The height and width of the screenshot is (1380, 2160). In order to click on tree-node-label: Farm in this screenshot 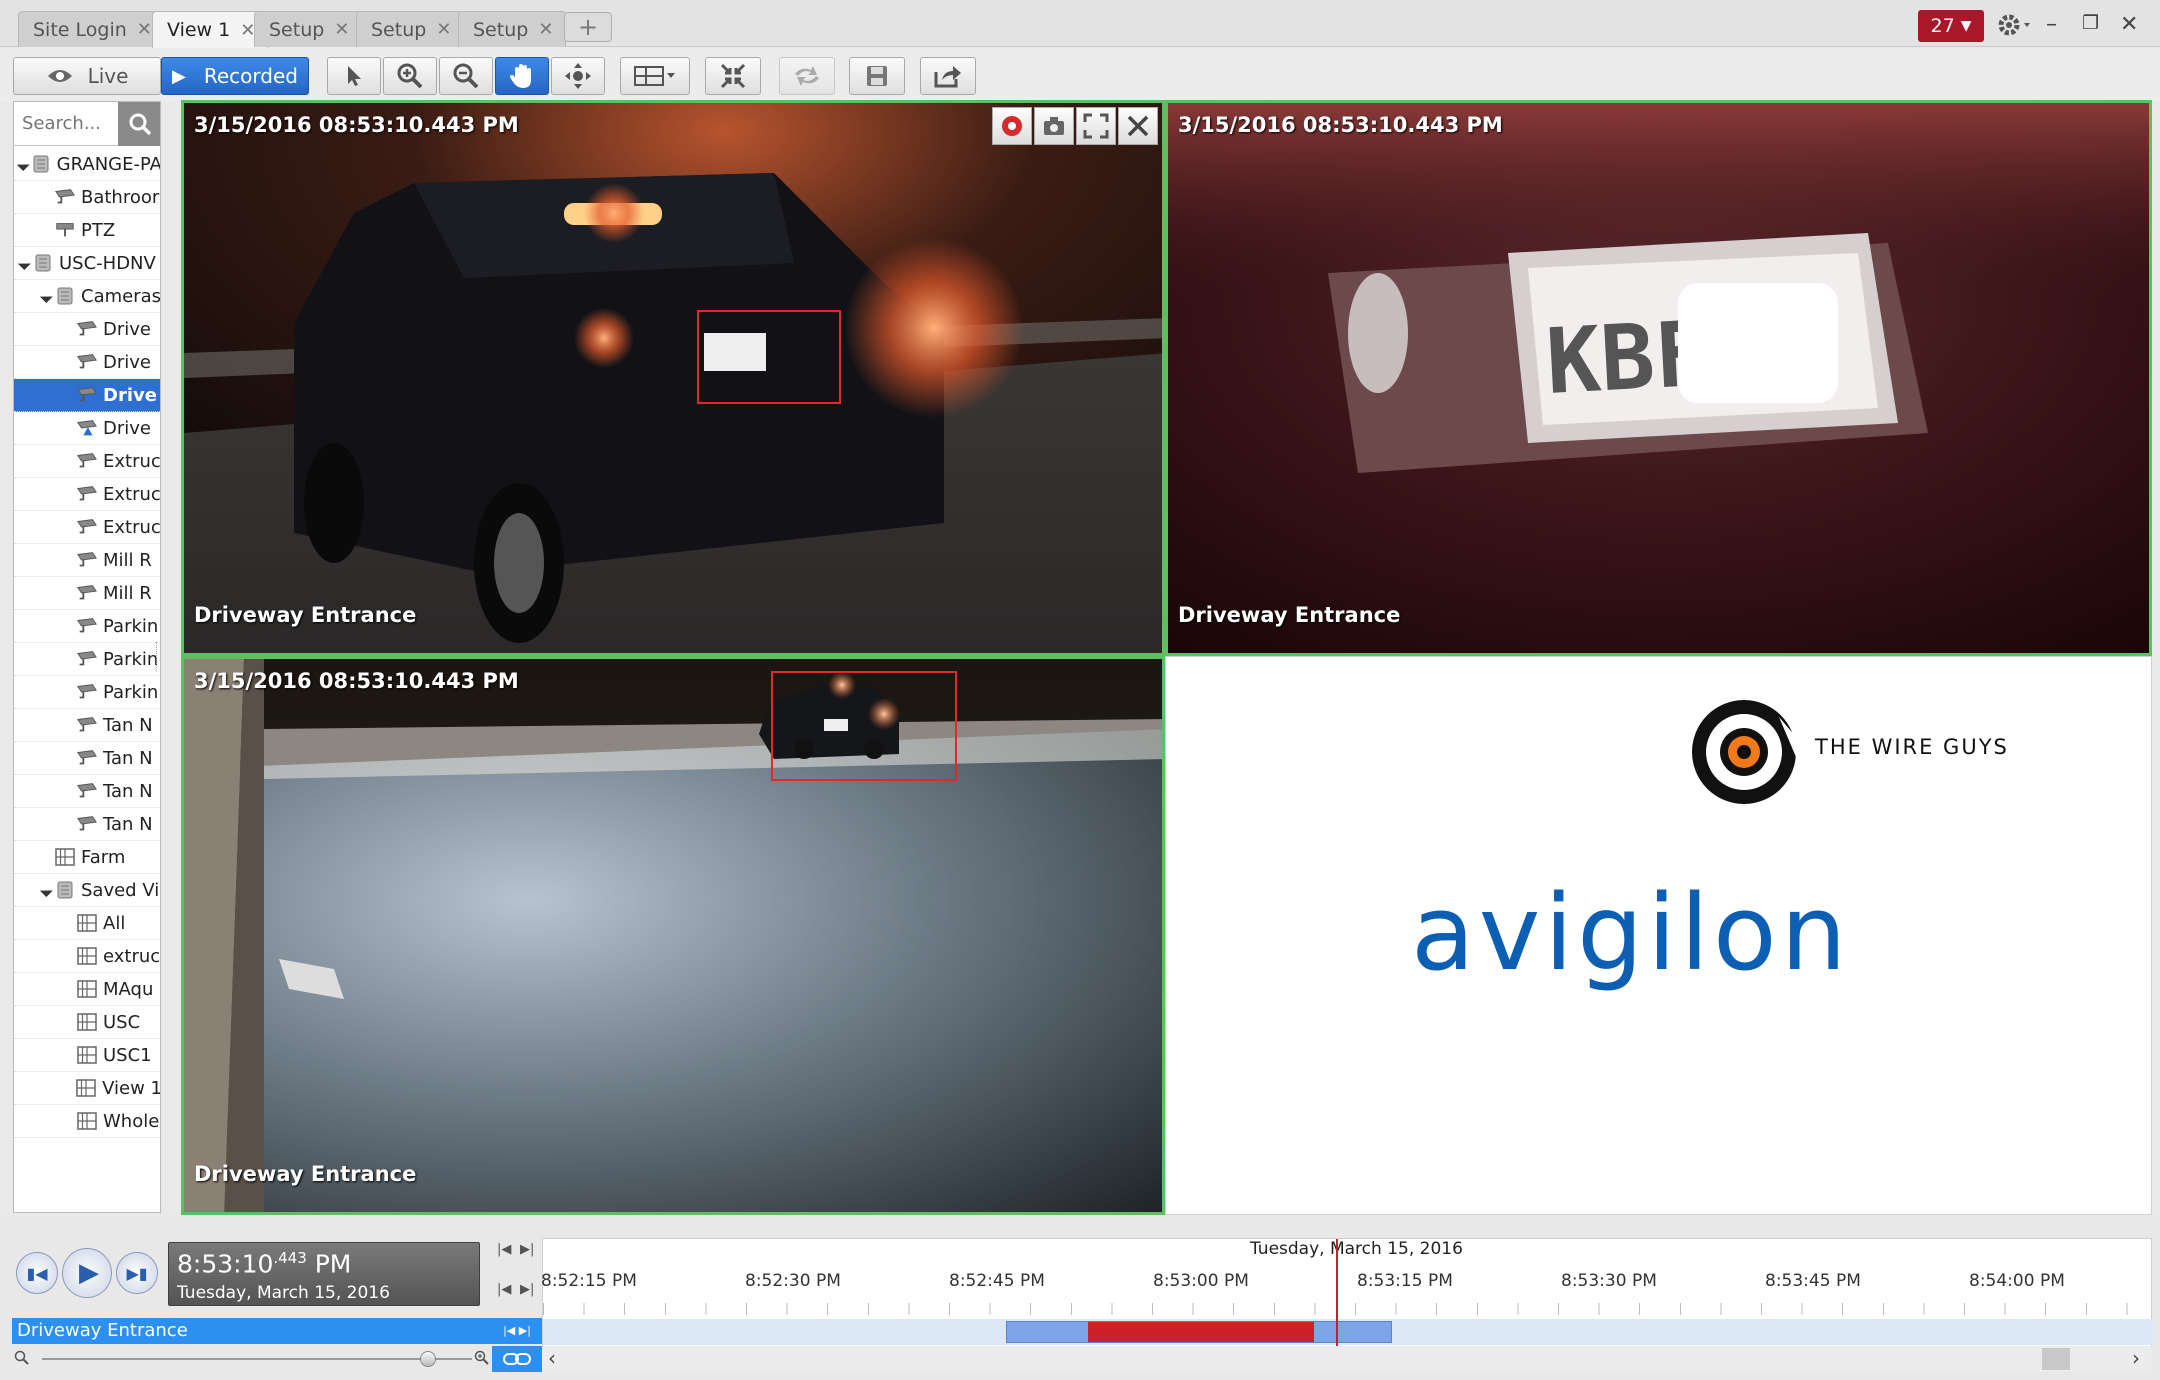, I will do `click(103, 857)`.